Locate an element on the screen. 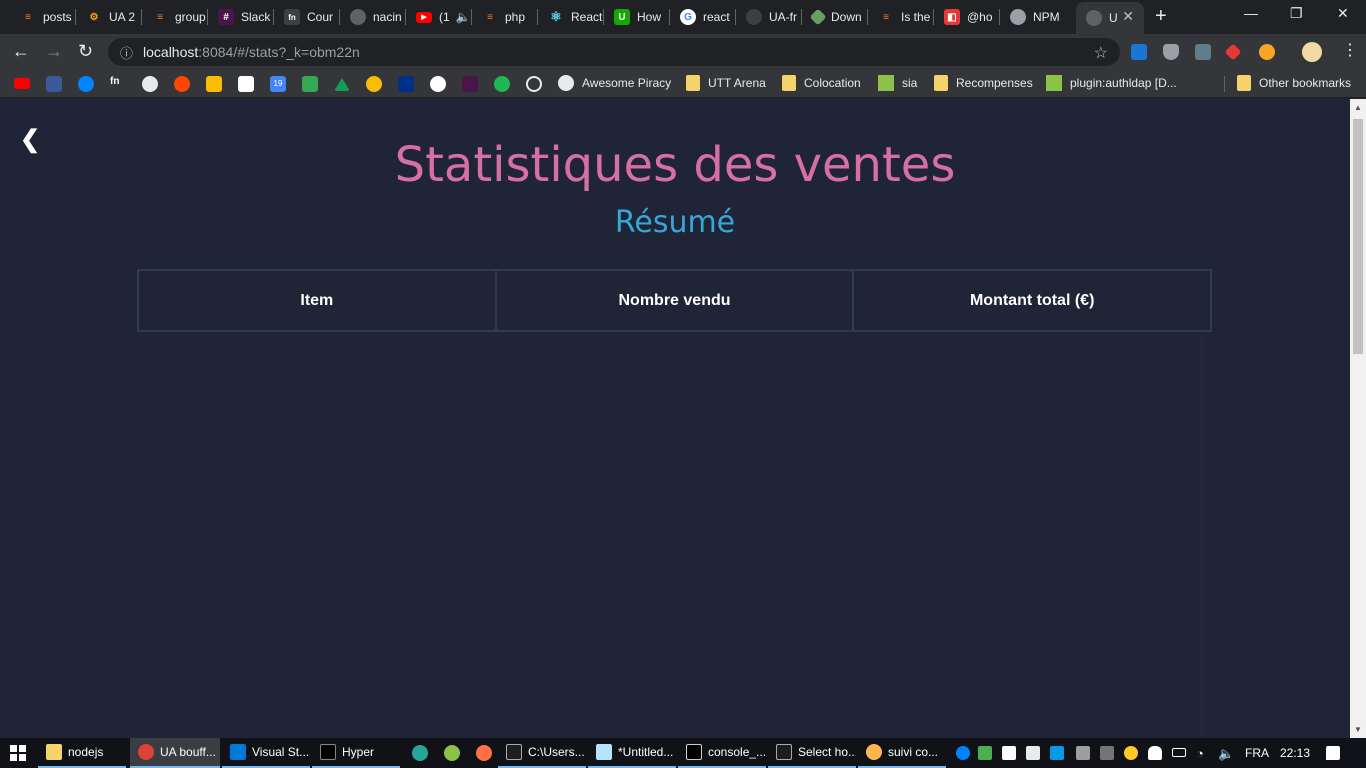  bookmark-folder: Colocation is located at coordinates (821, 83).